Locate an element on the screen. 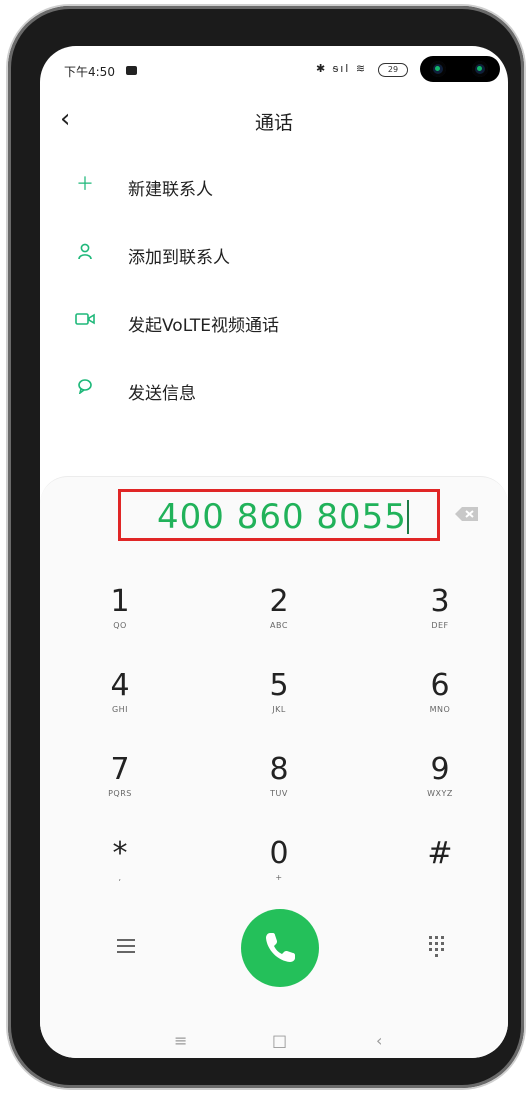 This screenshot has height=1093, width=531. key-digit: 8 is located at coordinates (279, 769).